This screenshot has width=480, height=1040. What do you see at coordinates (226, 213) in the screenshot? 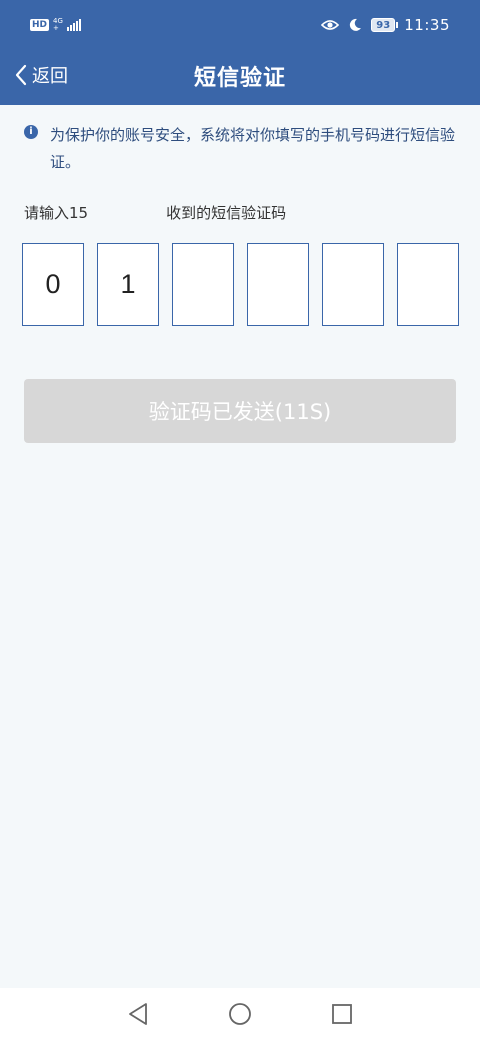
I see `prompt-suffix: 收到的短信验证码` at bounding box center [226, 213].